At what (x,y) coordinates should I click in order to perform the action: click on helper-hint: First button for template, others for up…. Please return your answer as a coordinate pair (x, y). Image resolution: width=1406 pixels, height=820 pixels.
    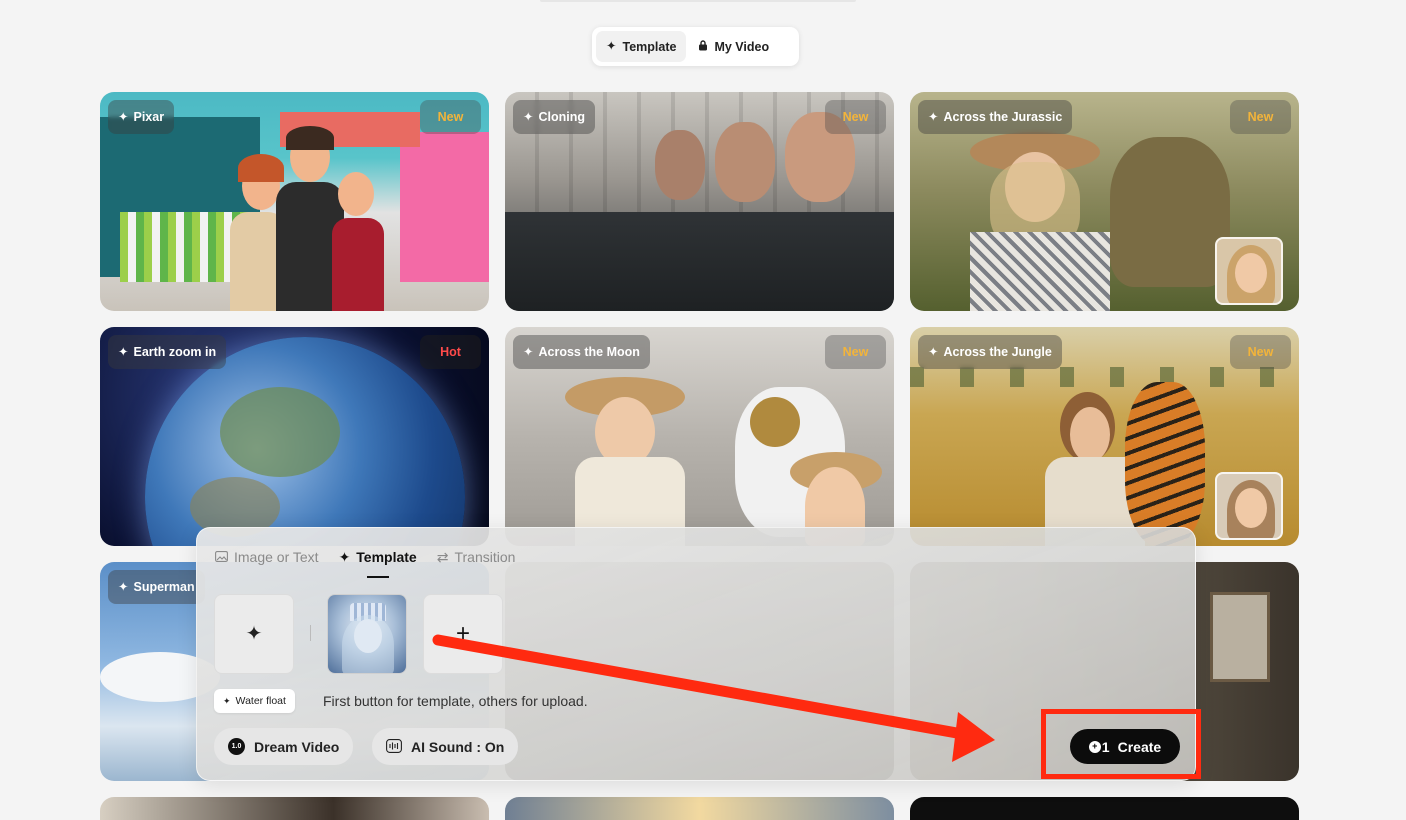
    Looking at the image, I should click on (455, 701).